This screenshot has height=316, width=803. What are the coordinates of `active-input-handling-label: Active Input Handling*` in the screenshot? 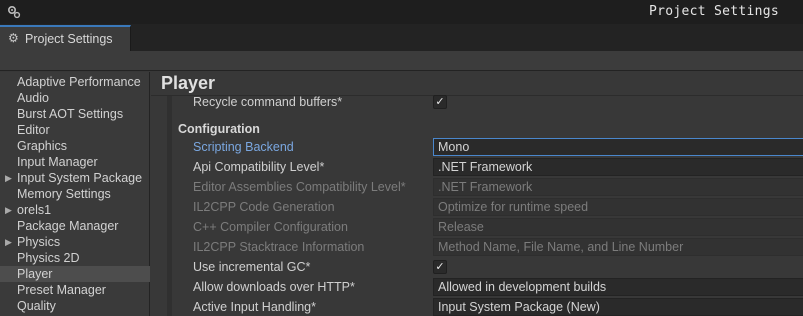 It's located at (254, 307).